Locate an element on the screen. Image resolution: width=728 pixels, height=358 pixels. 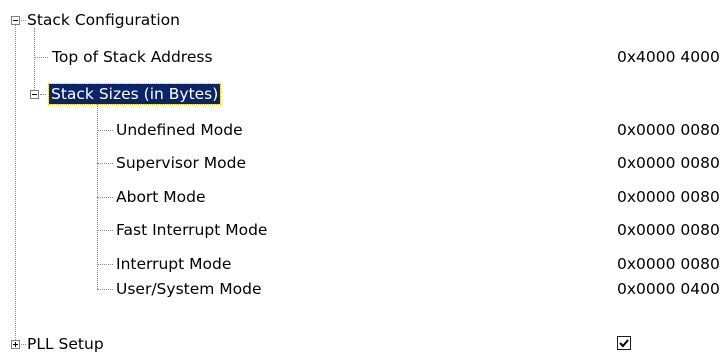
supervisor-mode-value: 0x0000 0080 is located at coordinates (668, 163).